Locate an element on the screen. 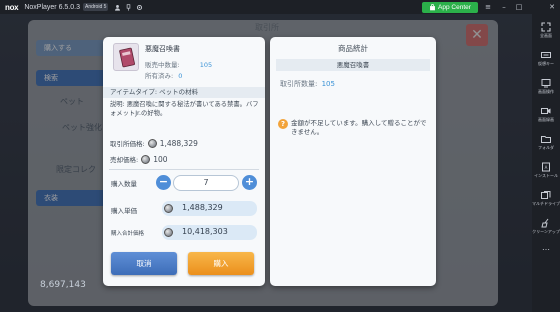  svg-text: A is located at coordinates (546, 167).